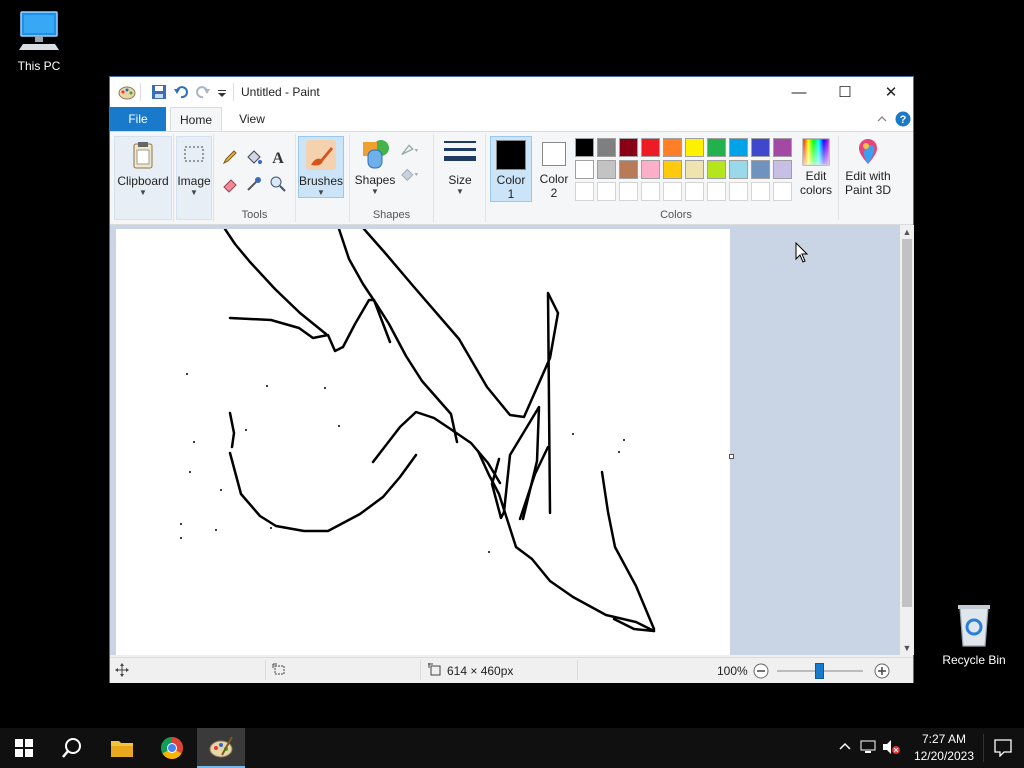 This screenshot has width=1024, height=768. What do you see at coordinates (230, 157) in the screenshot?
I see `pencil-icon` at bounding box center [230, 157].